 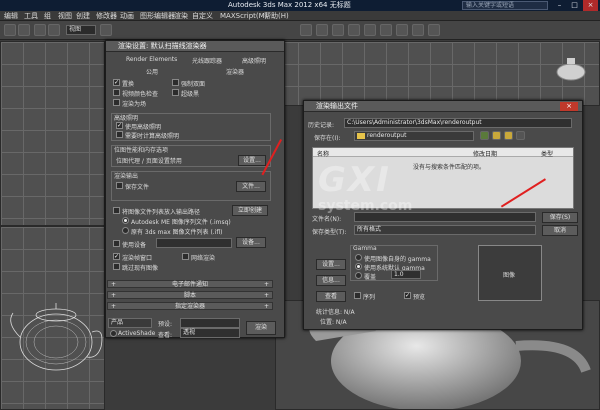 What do you see at coordinates (116, 266) in the screenshot?
I see `checkbox-skip-existing` at bounding box center [116, 266].